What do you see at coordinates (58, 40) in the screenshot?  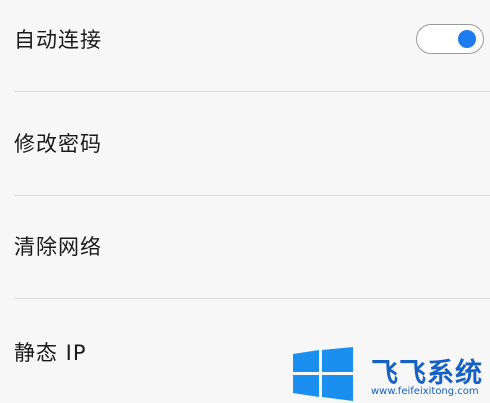 I see `auto-connect-label: 自动连接` at bounding box center [58, 40].